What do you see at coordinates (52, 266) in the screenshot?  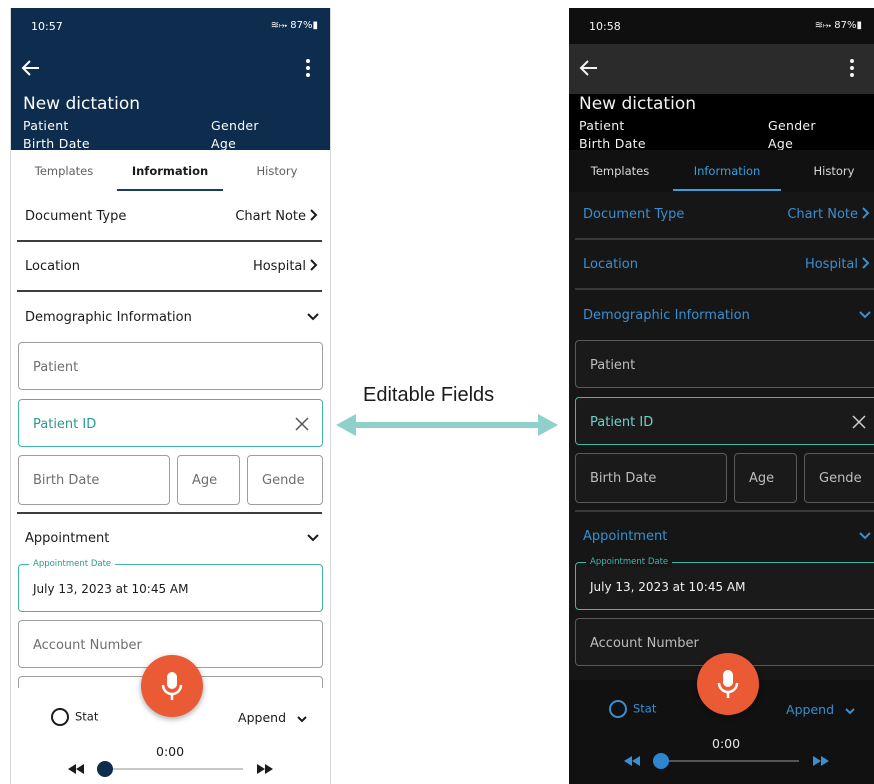 I see `location-label: Location` at bounding box center [52, 266].